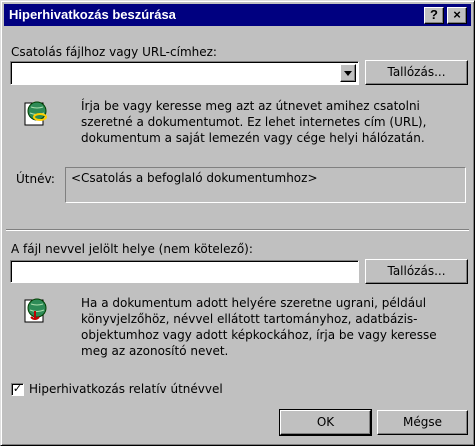 The width and height of the screenshot is (475, 446). Describe the element at coordinates (35, 113) in the screenshot. I see `globe-link-icon` at that location.